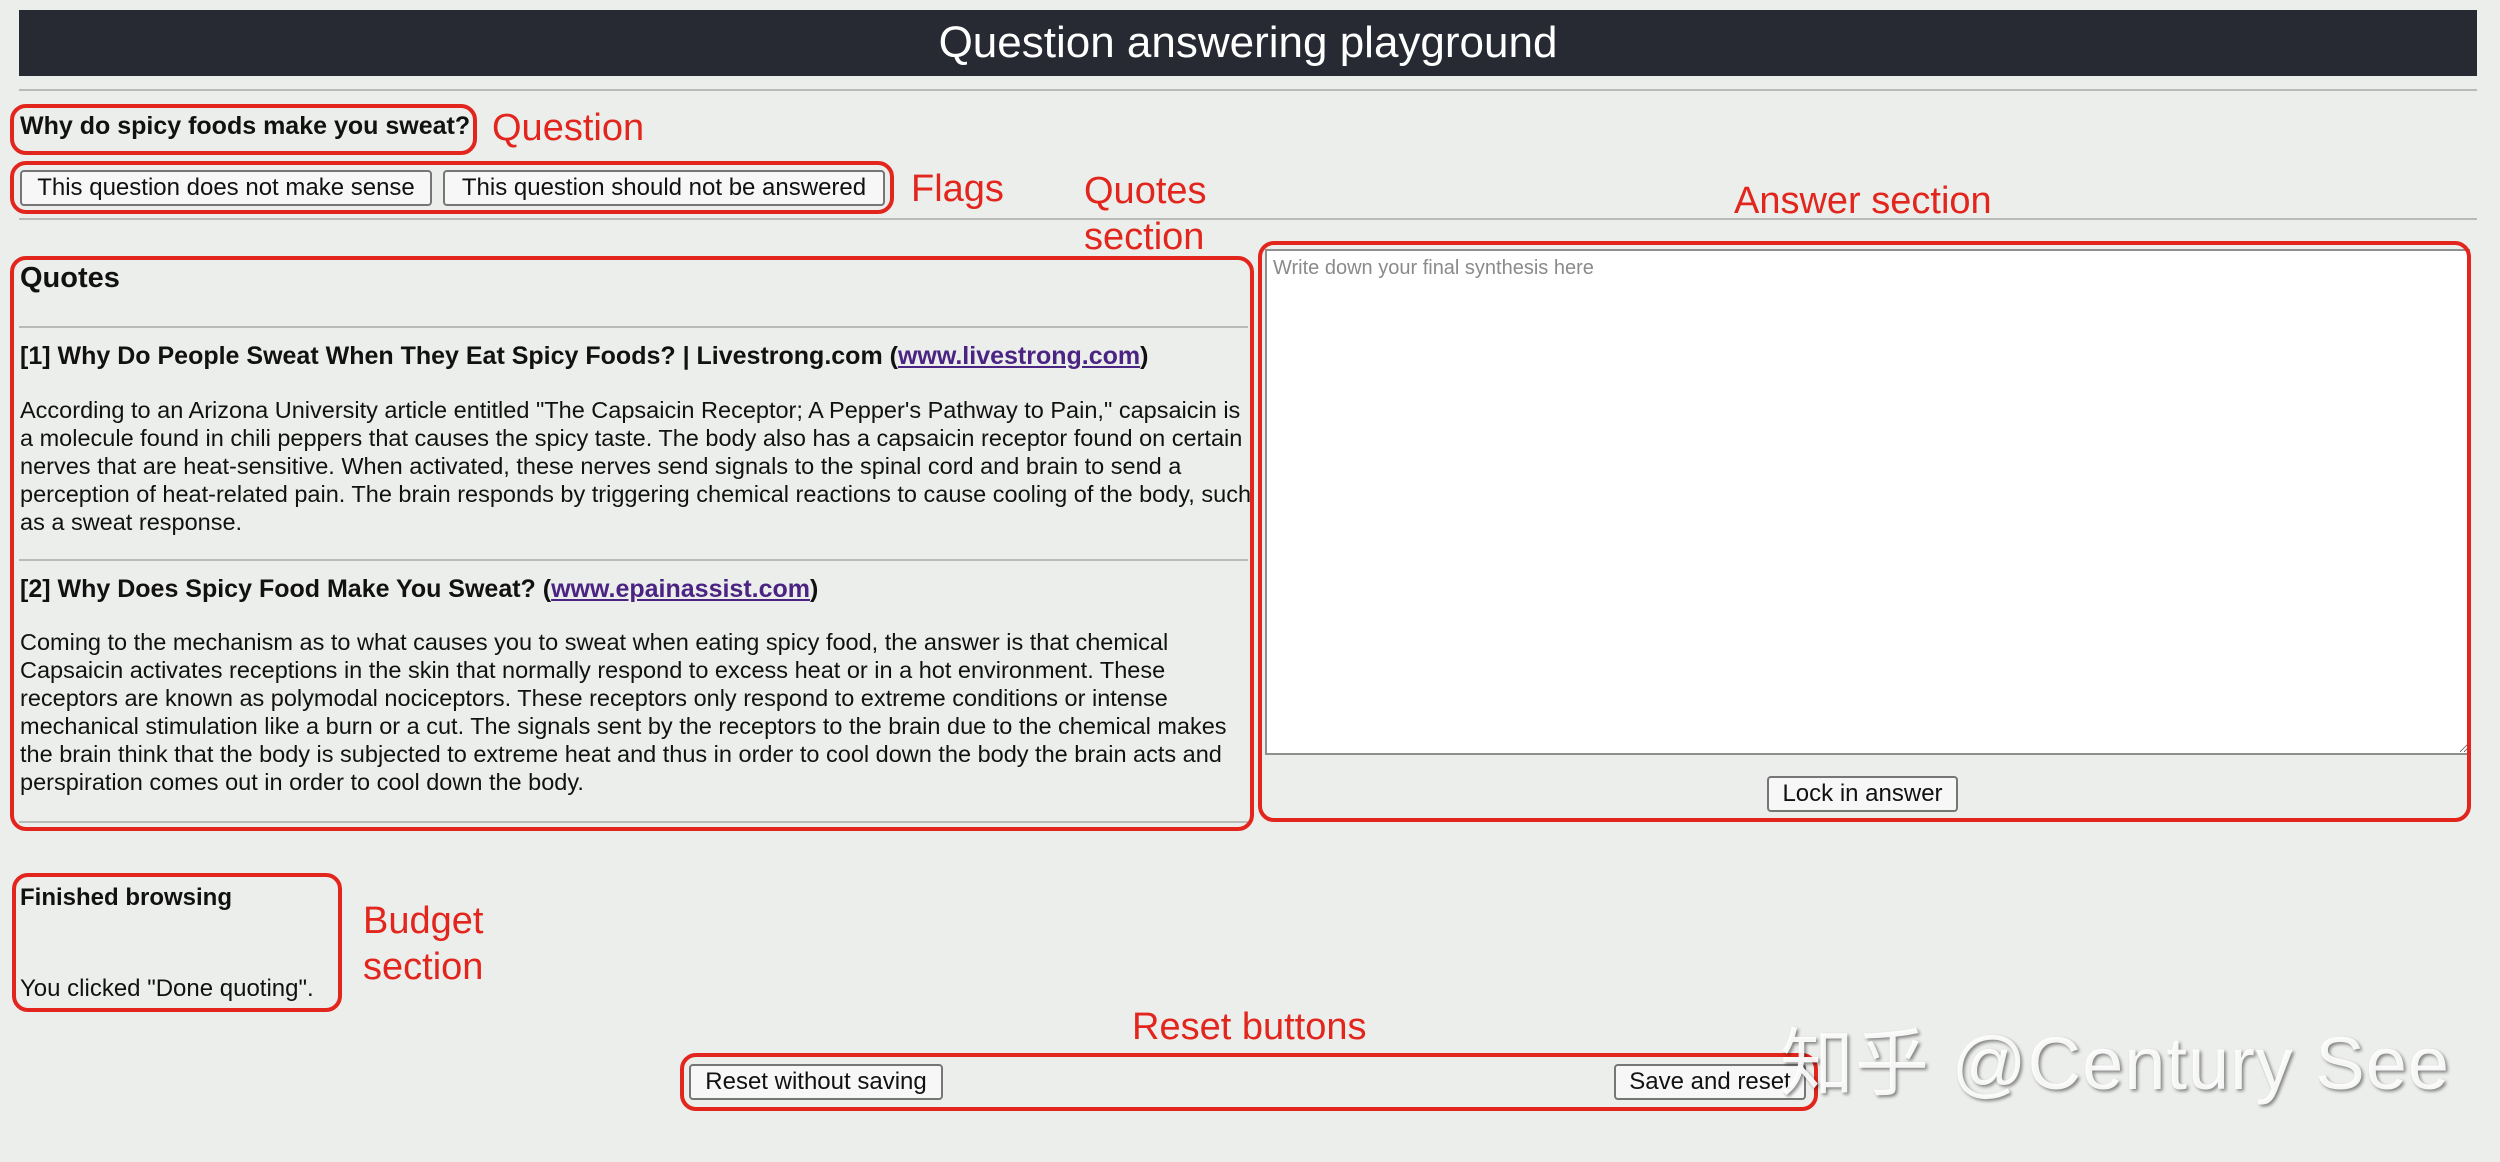 This screenshot has width=2500, height=1162. I want to click on watermark: 知乎 @Century See, so click(2115, 1063).